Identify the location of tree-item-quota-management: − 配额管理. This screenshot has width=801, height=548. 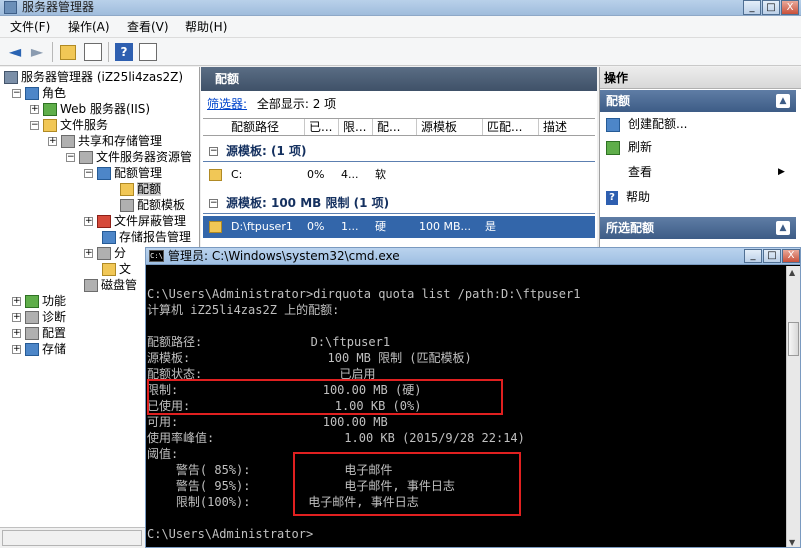
(123, 173).